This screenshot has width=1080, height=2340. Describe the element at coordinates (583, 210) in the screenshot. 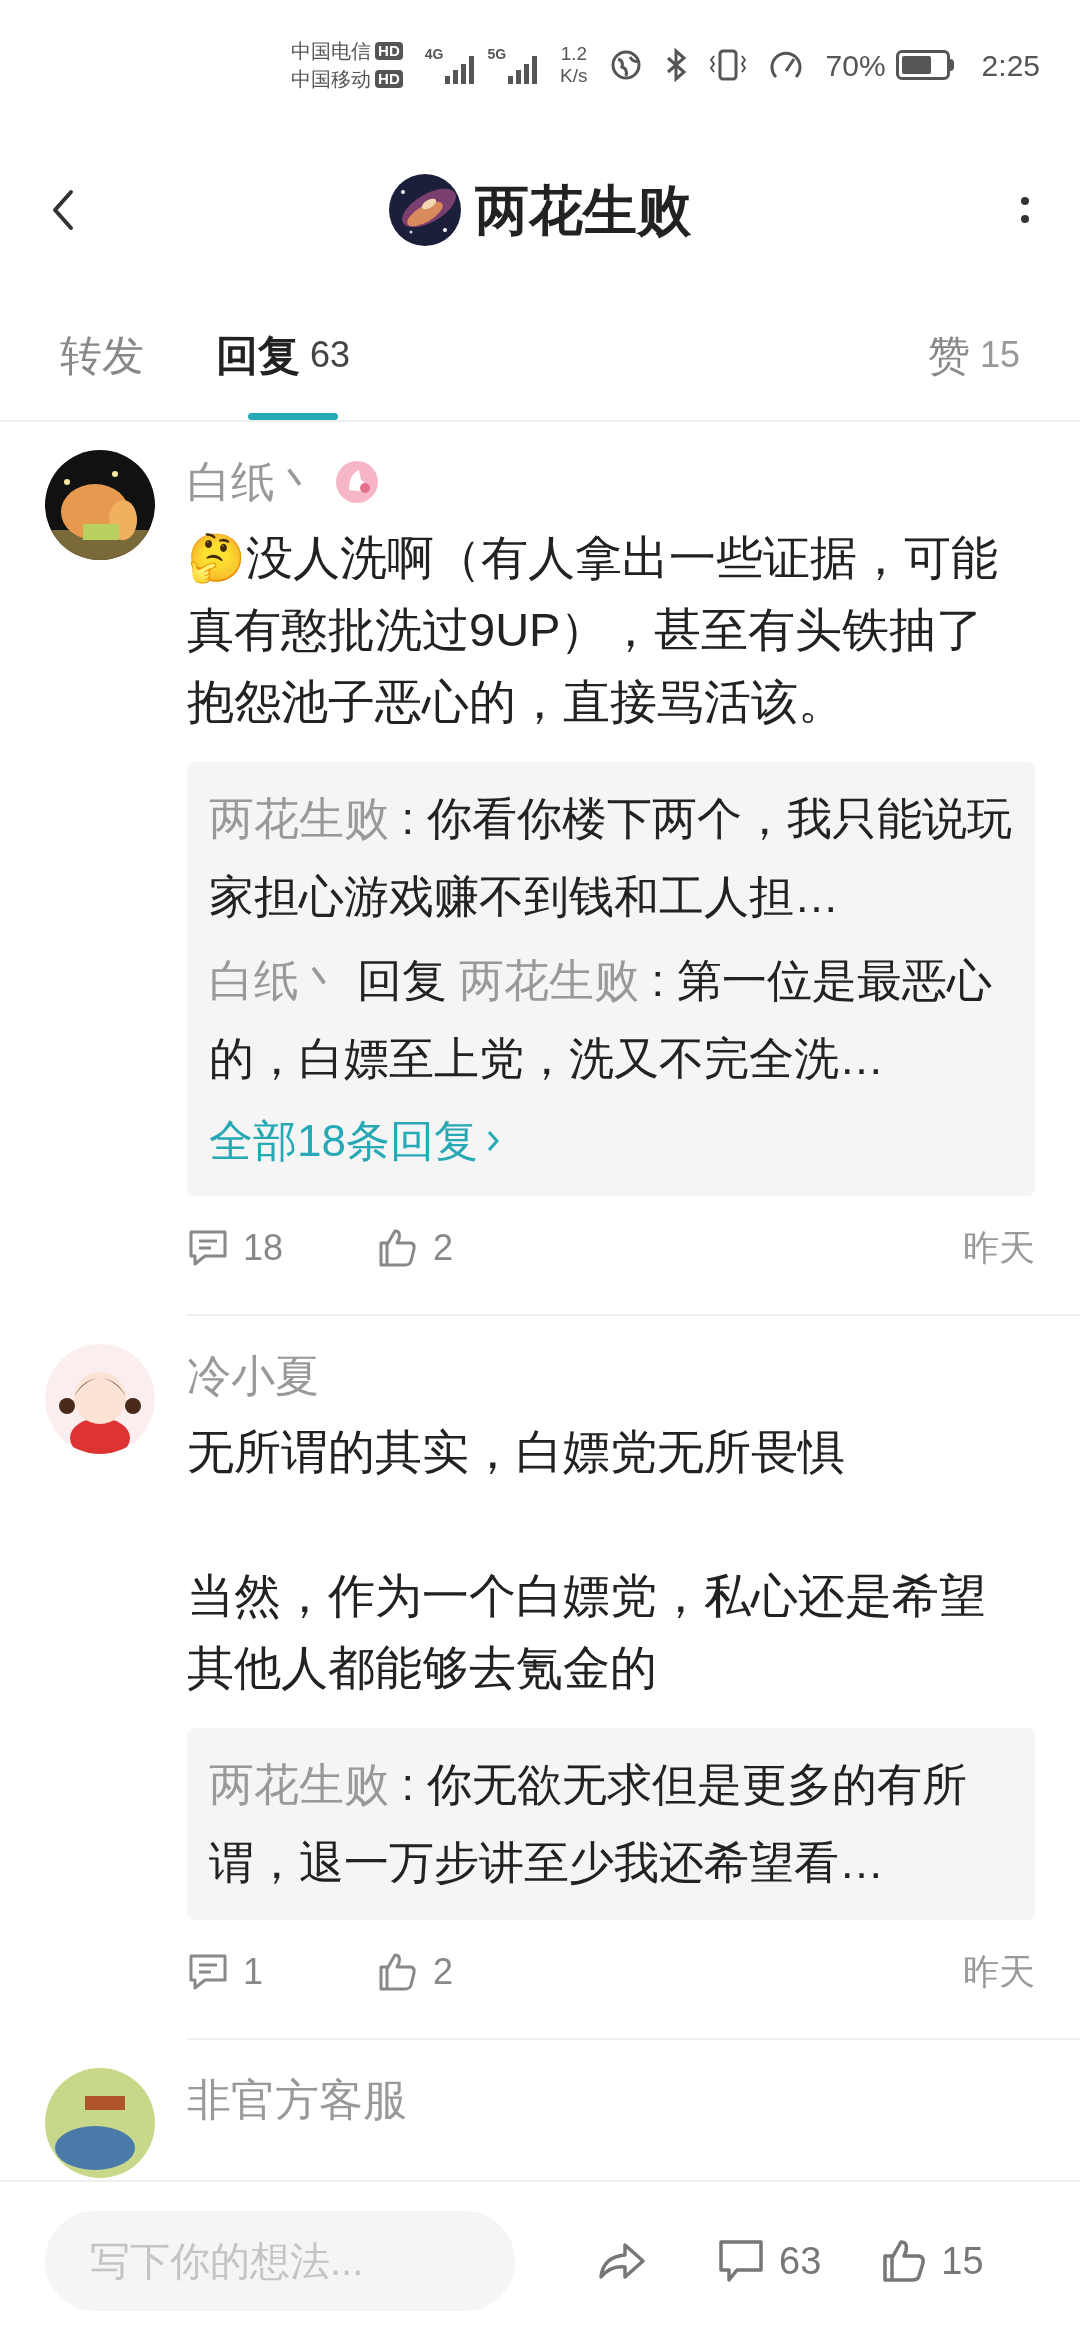

I see `page-title: 两花生败` at that location.